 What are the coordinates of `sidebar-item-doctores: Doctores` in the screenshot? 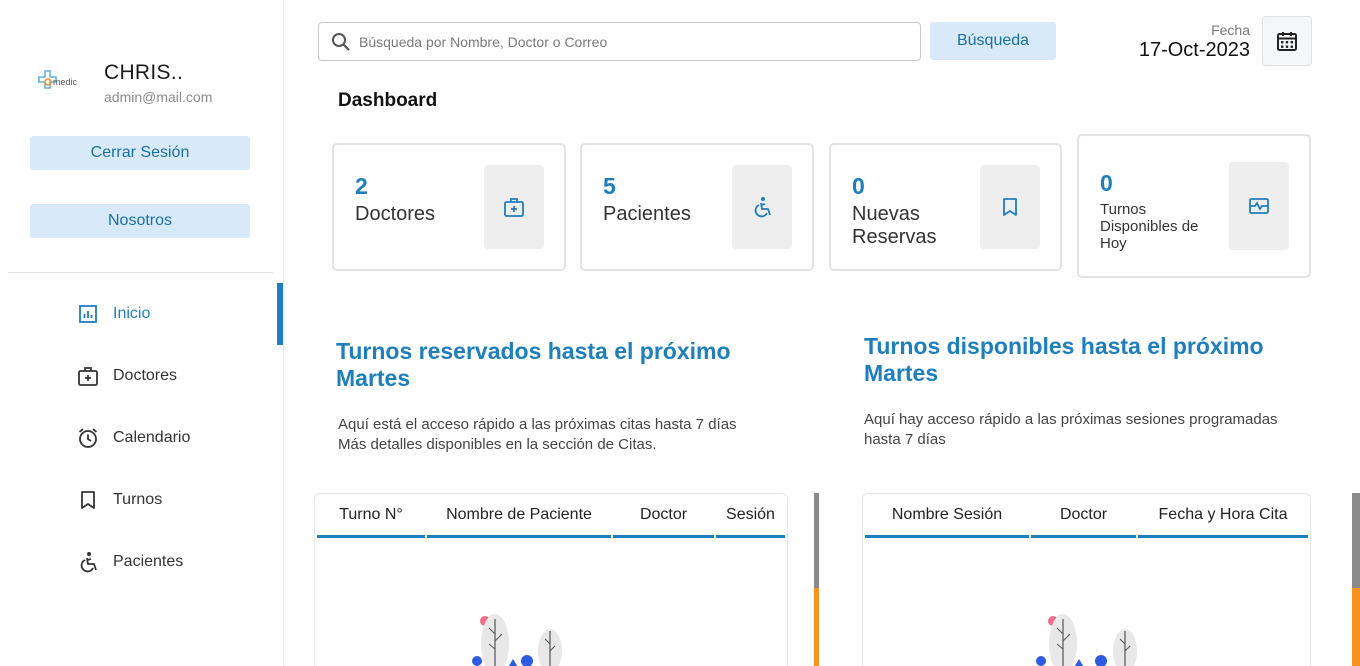 It's located at (142, 376).